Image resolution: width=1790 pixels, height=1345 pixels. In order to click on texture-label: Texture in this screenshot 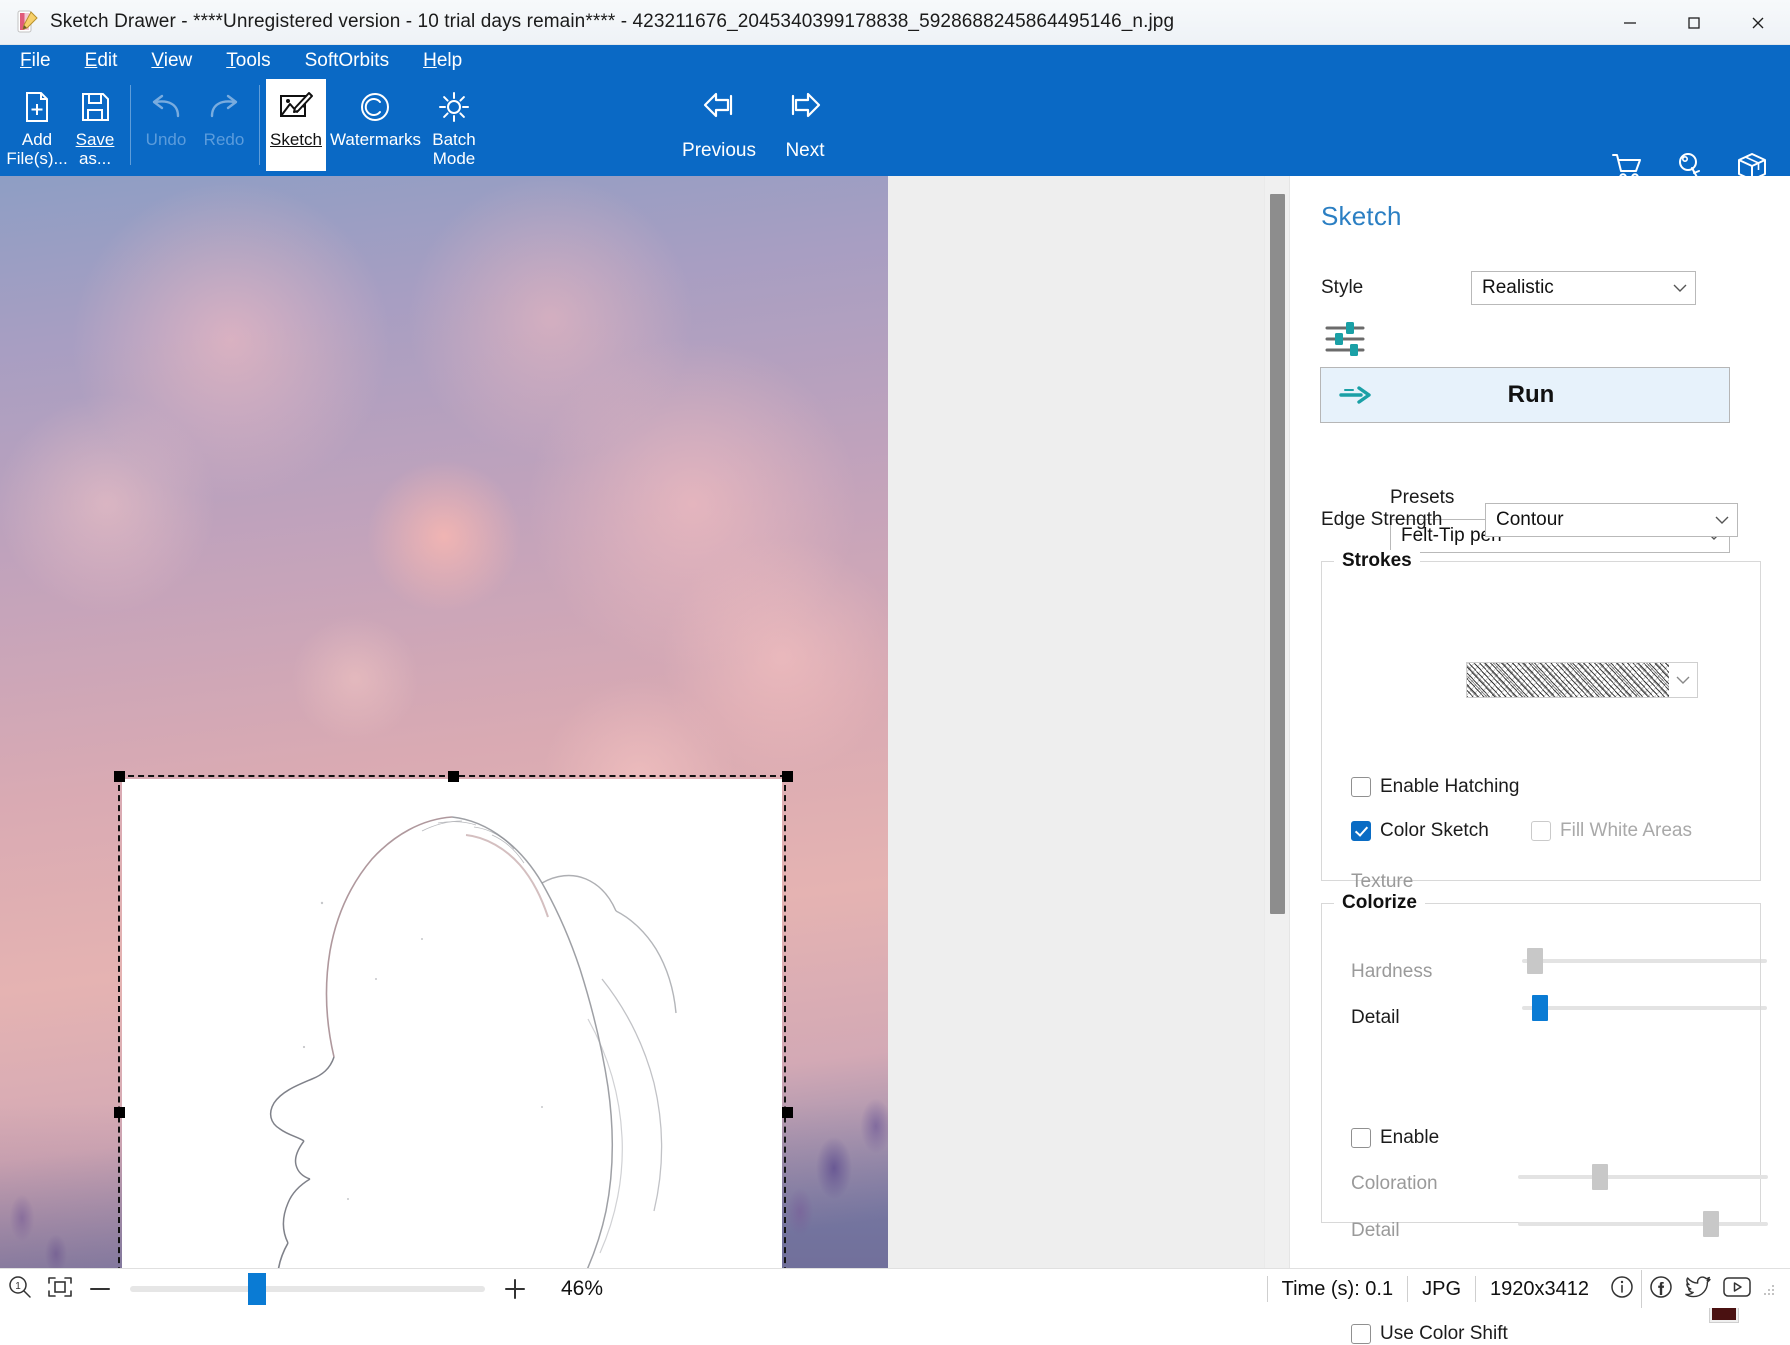, I will do `click(1382, 881)`.